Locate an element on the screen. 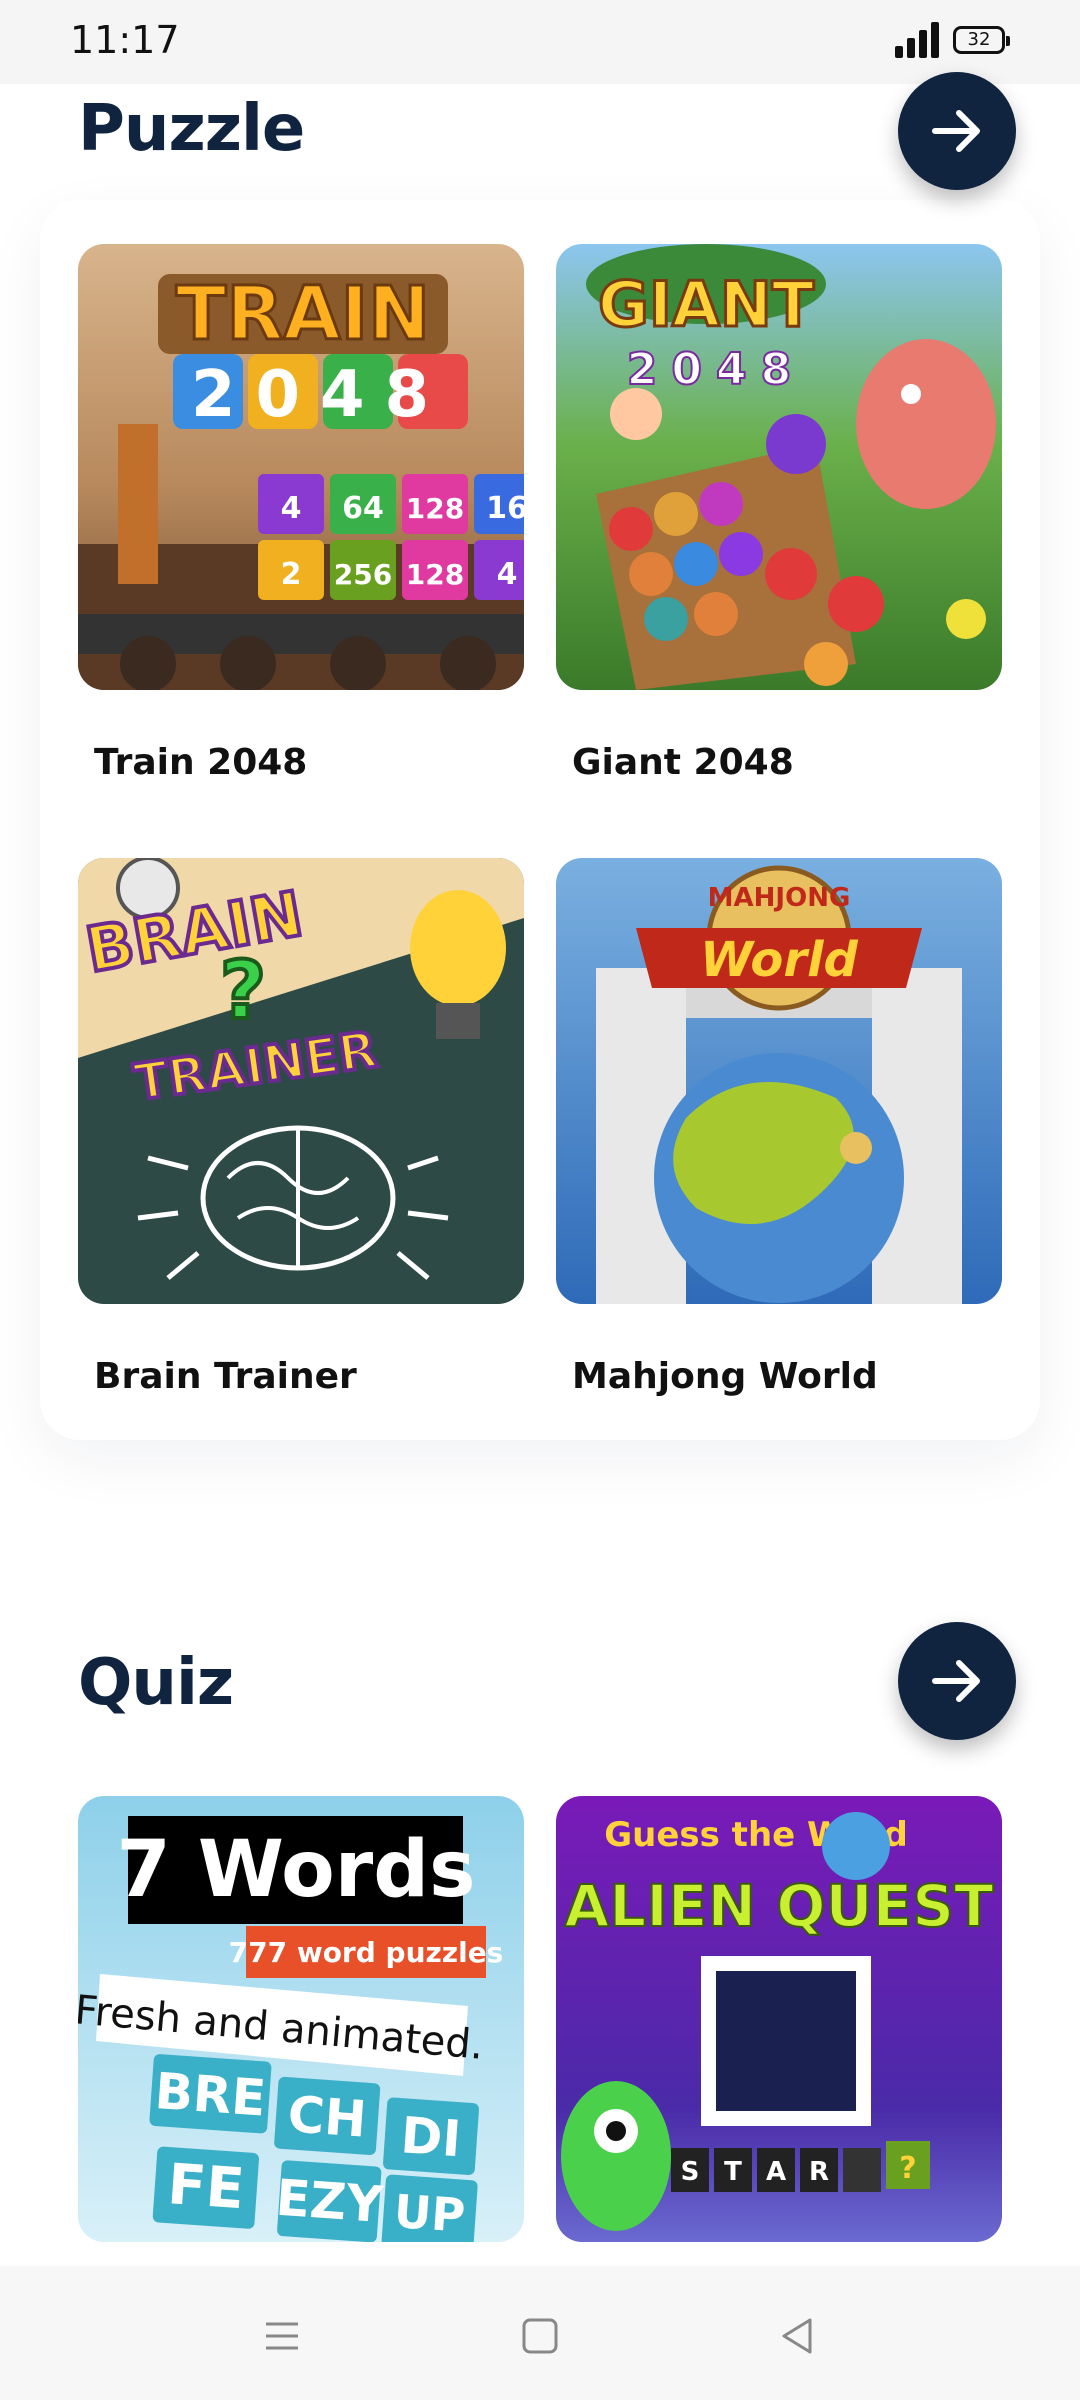  status-time: 11:17 is located at coordinates (125, 40).